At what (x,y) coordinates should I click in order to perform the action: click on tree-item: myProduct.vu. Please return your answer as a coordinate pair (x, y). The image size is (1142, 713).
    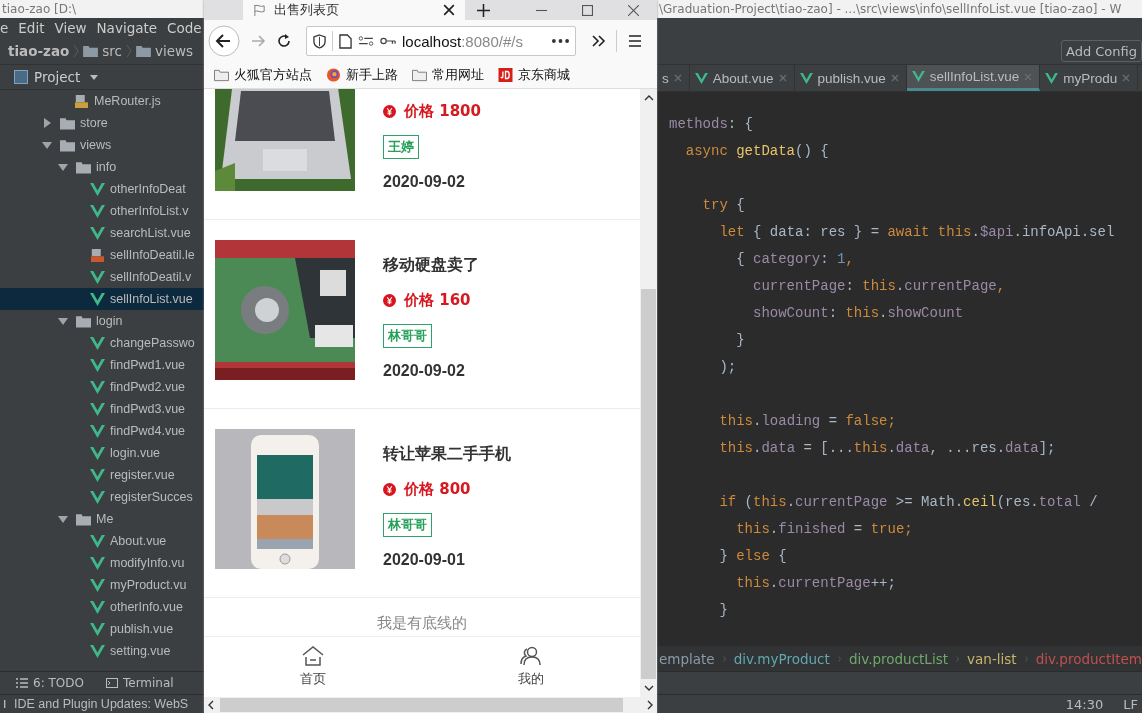
    Looking at the image, I should click on (102, 585).